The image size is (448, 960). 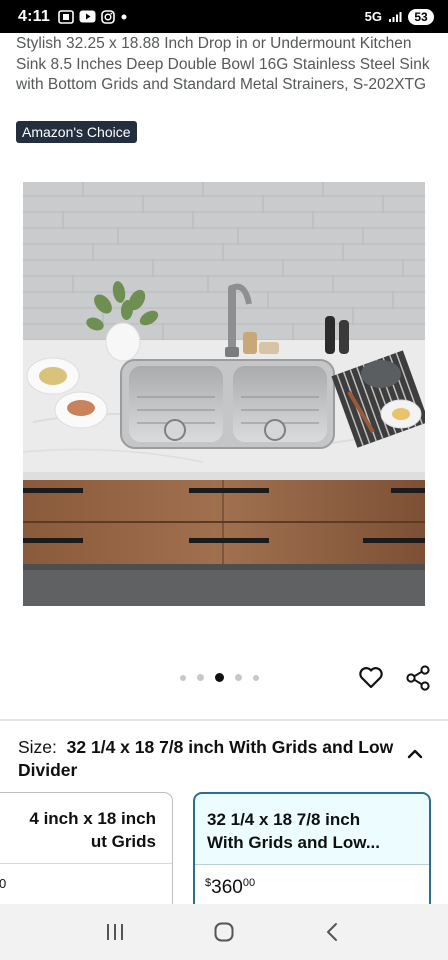 I want to click on home-button, so click(x=224, y=932).